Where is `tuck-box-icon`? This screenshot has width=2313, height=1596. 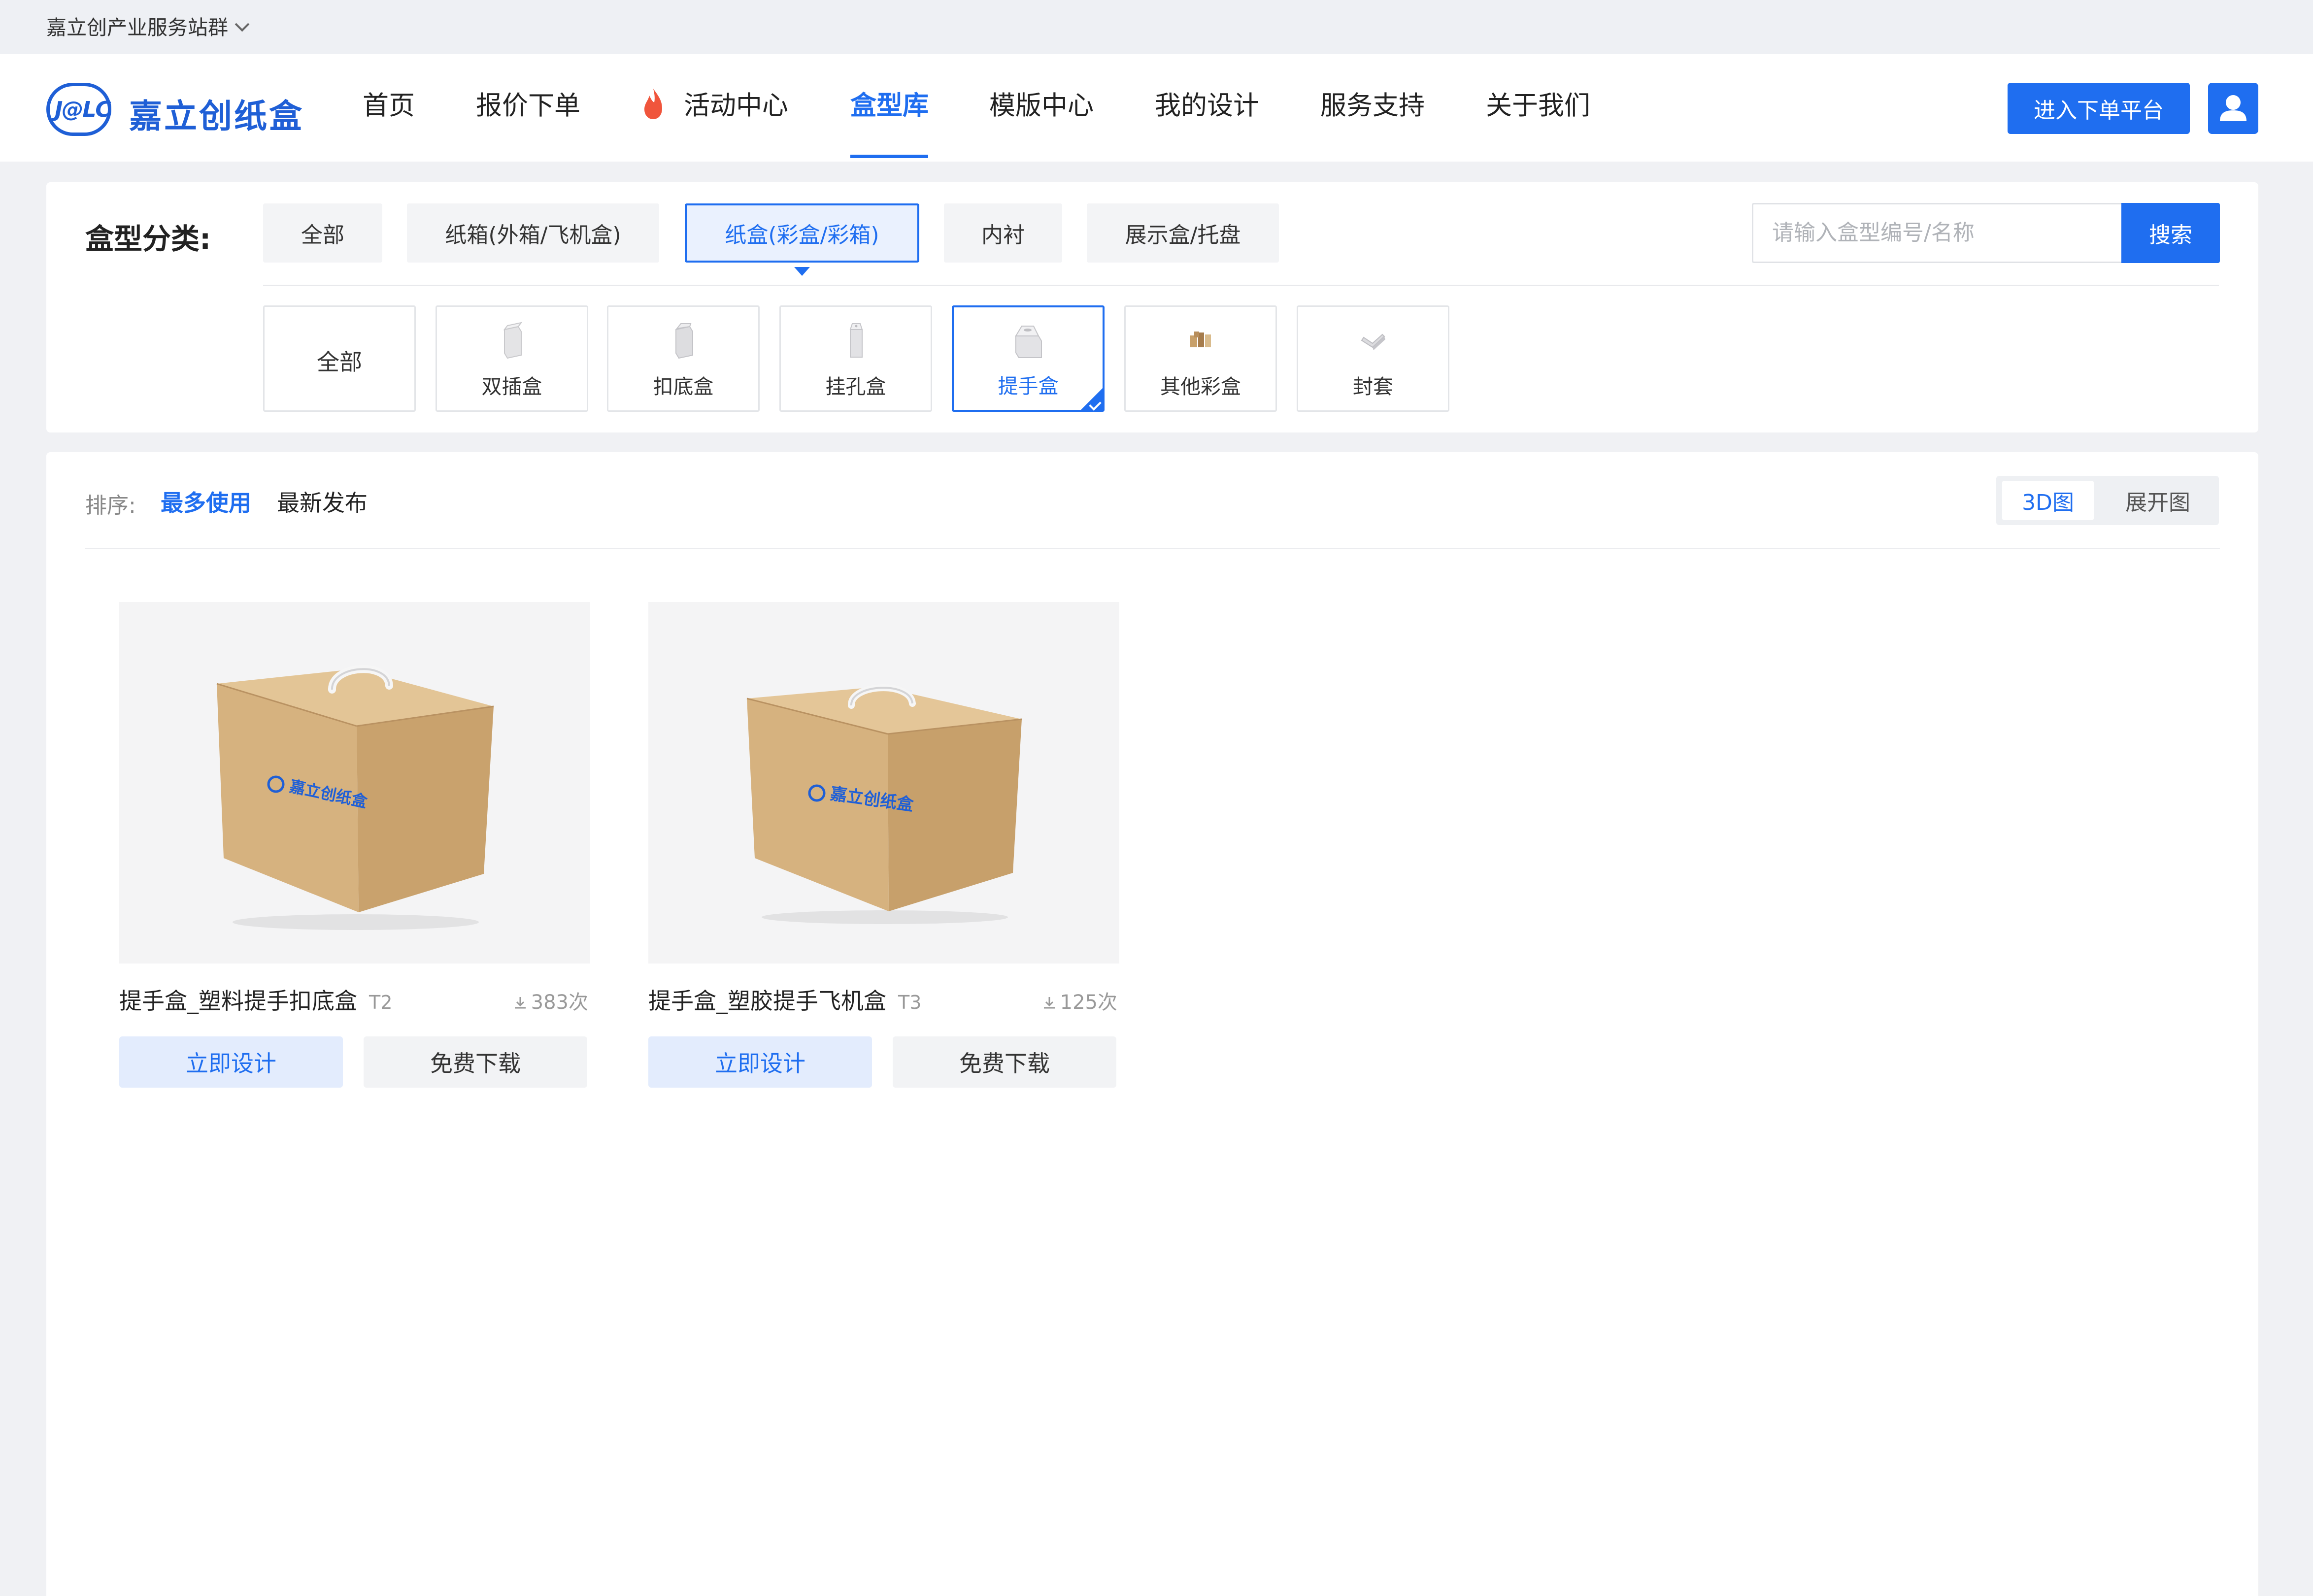
tuck-box-icon is located at coordinates (513, 340).